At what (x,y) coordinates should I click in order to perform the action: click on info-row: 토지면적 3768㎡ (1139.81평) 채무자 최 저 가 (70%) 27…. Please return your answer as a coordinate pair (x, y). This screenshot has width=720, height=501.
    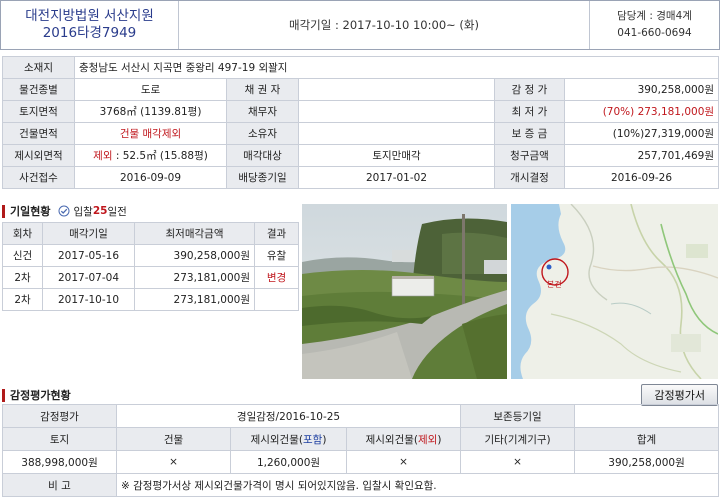
    Looking at the image, I should click on (361, 111).